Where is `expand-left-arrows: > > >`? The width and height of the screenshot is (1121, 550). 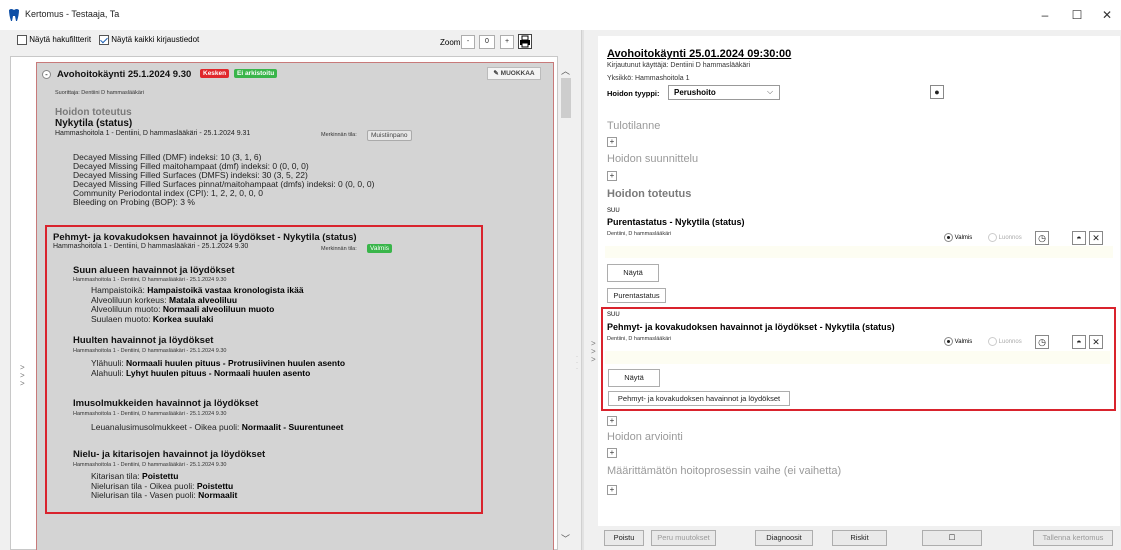
expand-left-arrows: > > > is located at coordinates (22, 376).